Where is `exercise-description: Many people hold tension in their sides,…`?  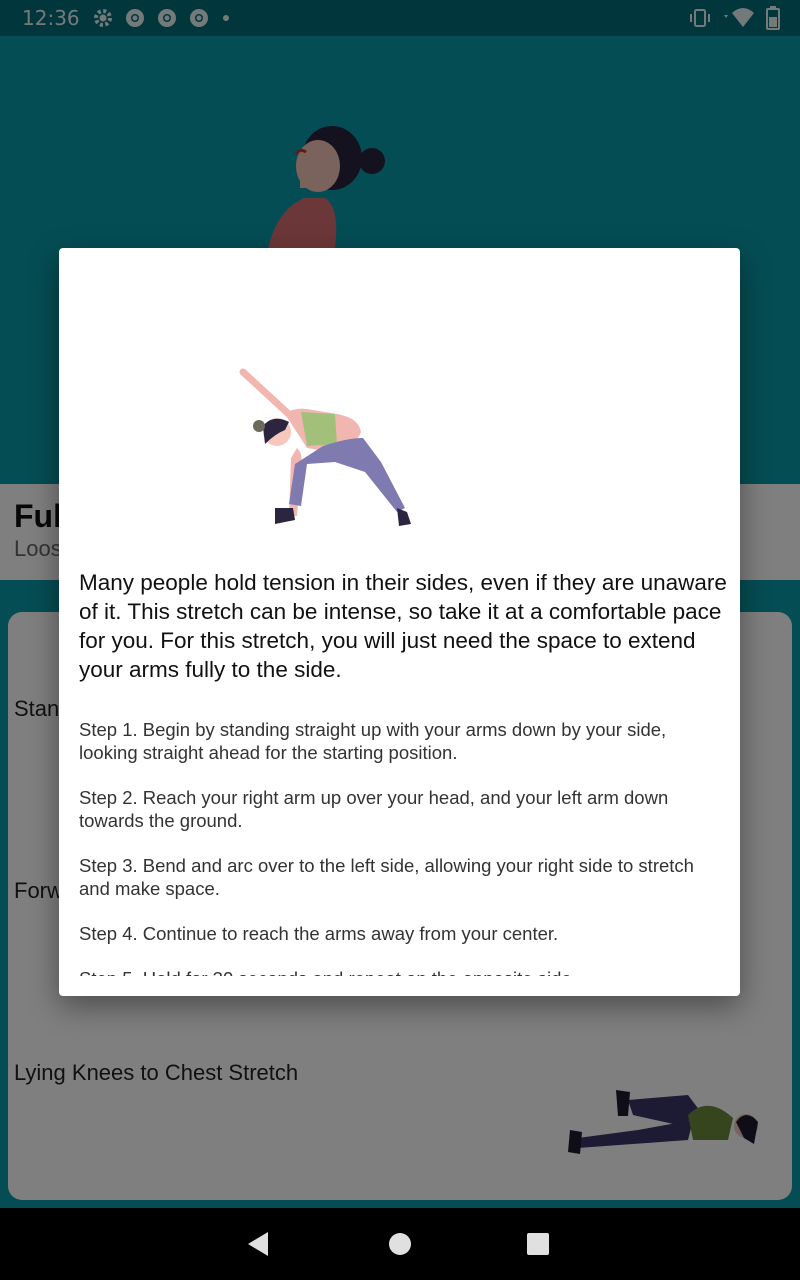 exercise-description: Many people hold tension in their sides,… is located at coordinates (403, 626).